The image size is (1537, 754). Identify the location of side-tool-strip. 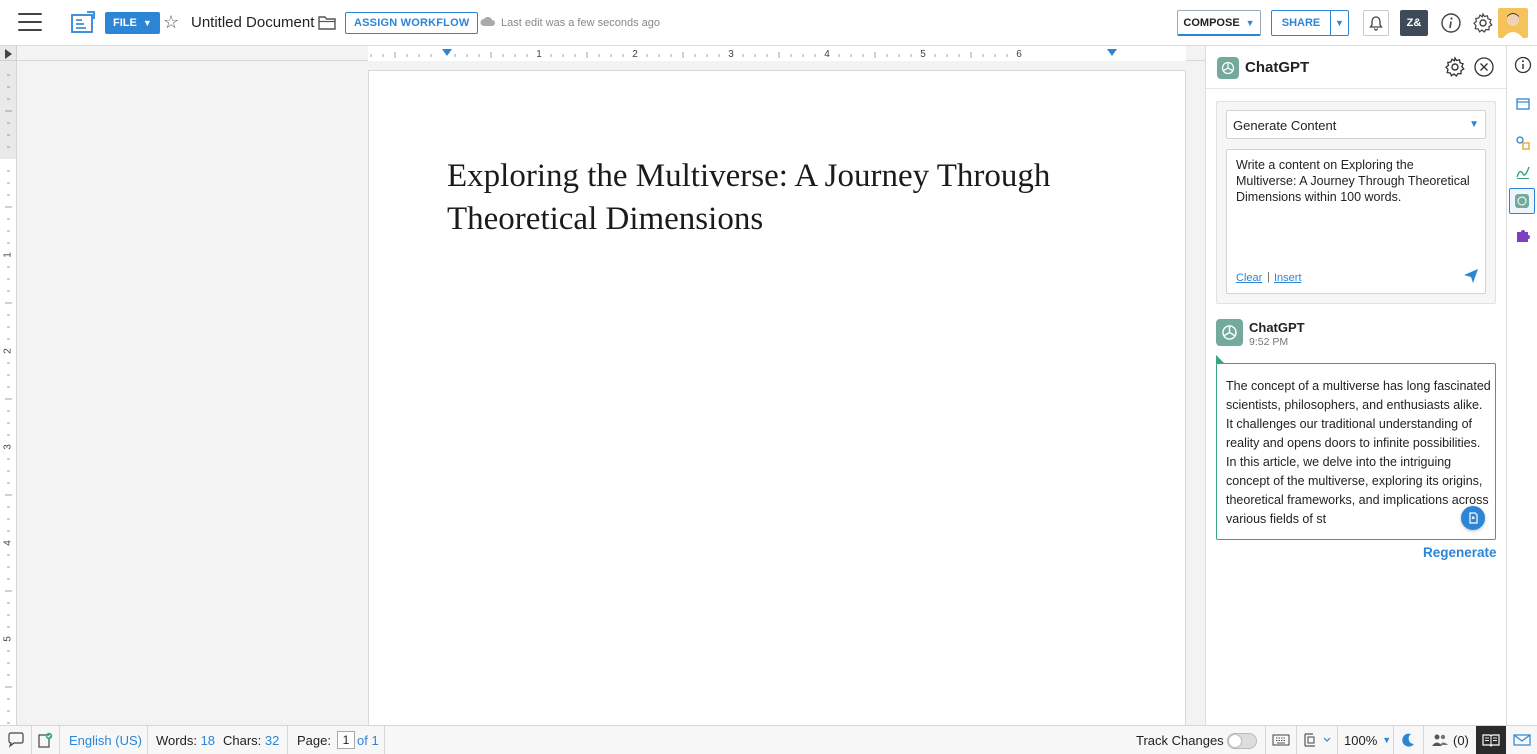
(1521, 385).